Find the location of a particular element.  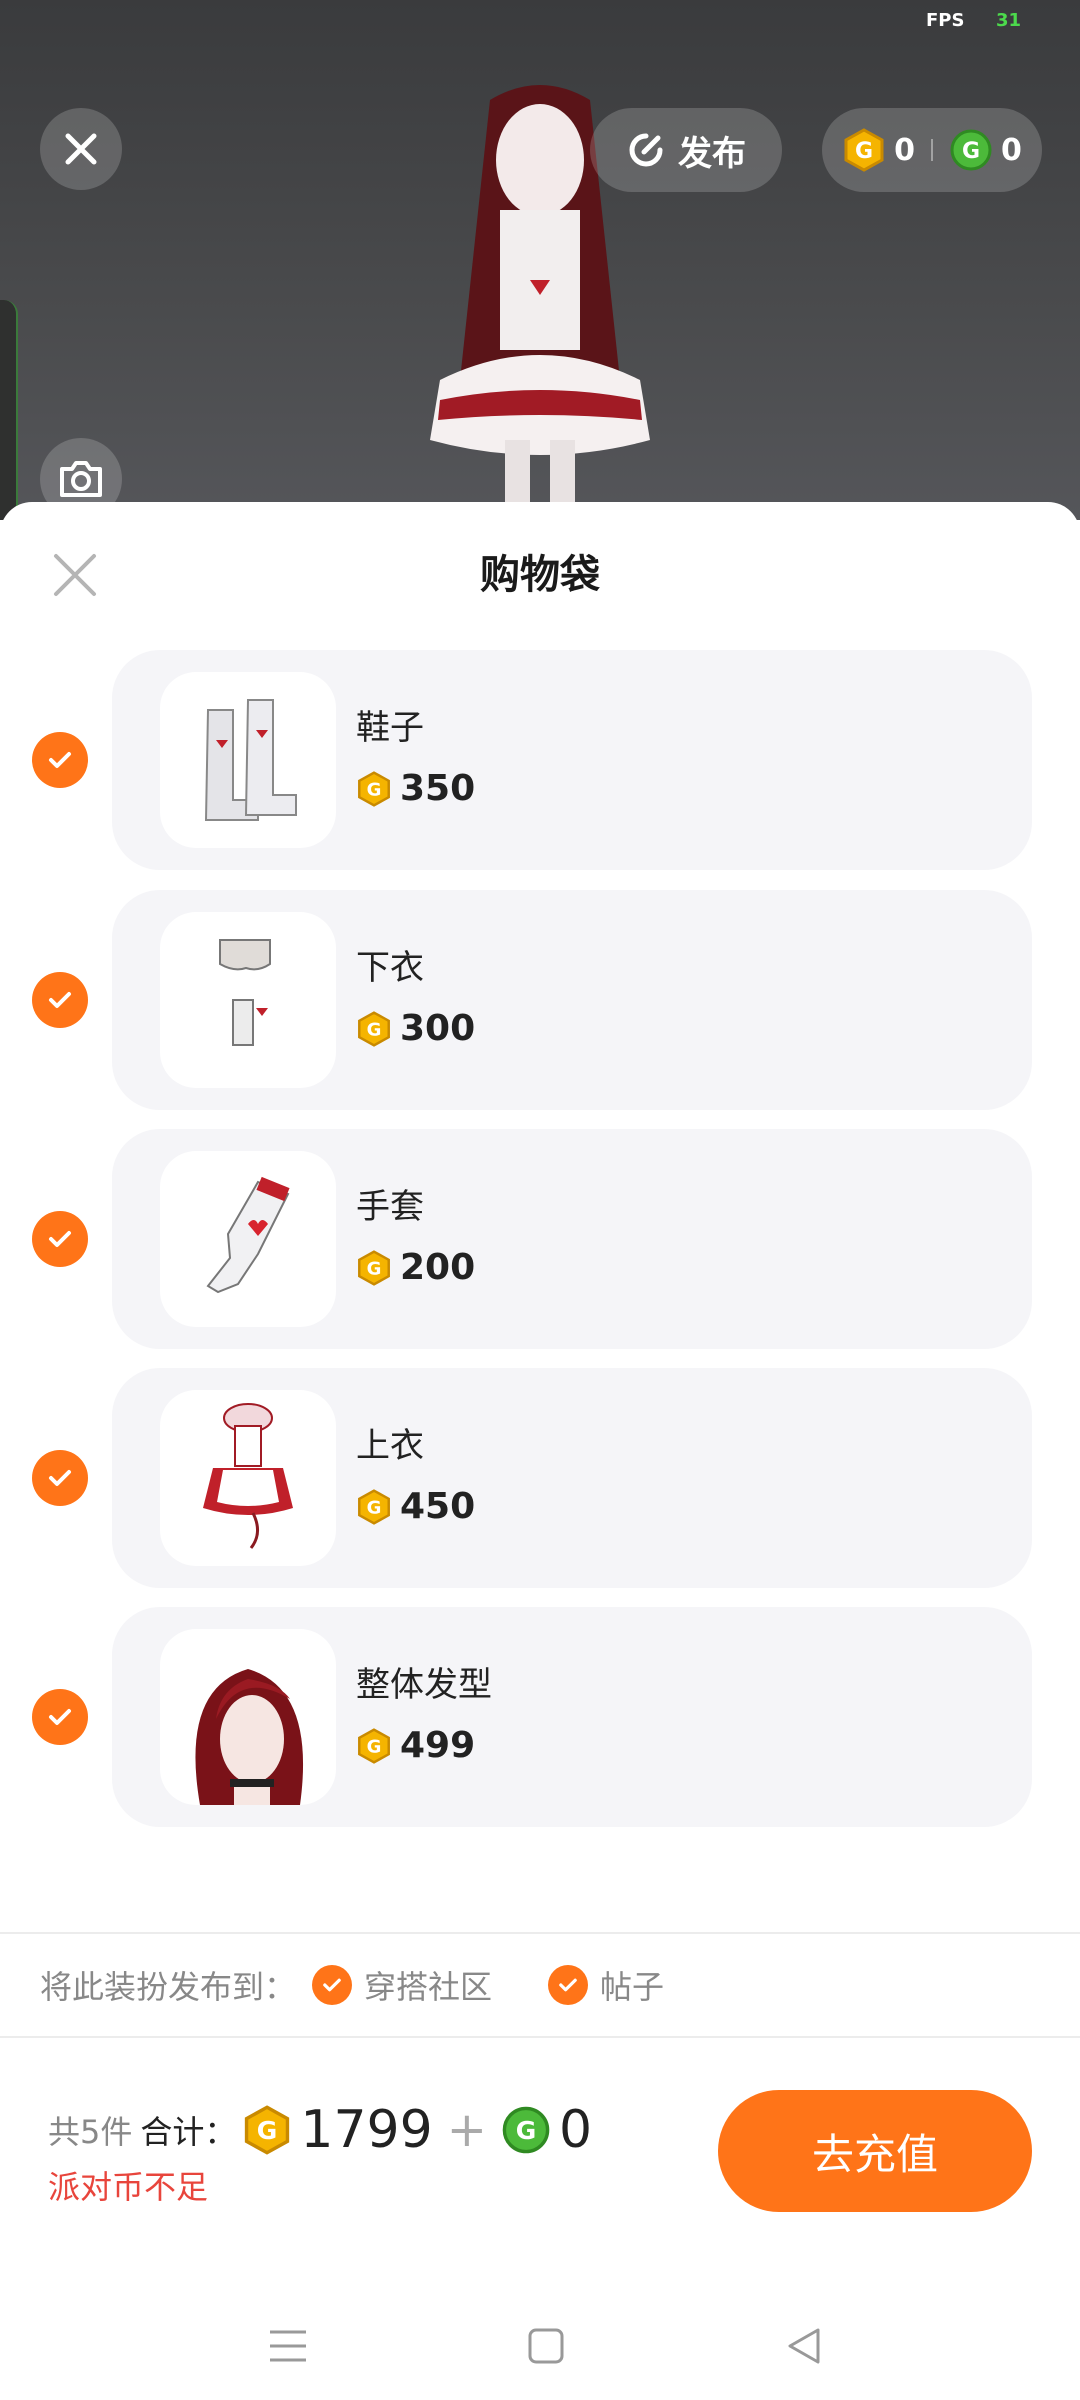

bottoms-icon is located at coordinates (245, 992).